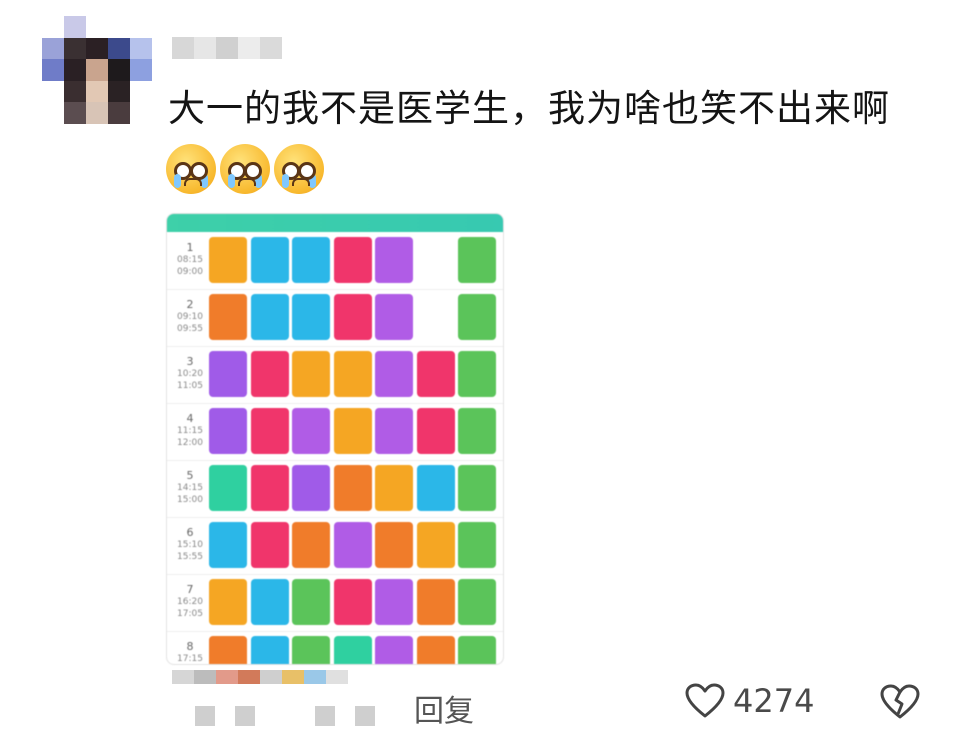 The height and width of the screenshot is (747, 960). Describe the element at coordinates (190, 601) in the screenshot. I see `period-label: 7 16:20 17:05` at that location.